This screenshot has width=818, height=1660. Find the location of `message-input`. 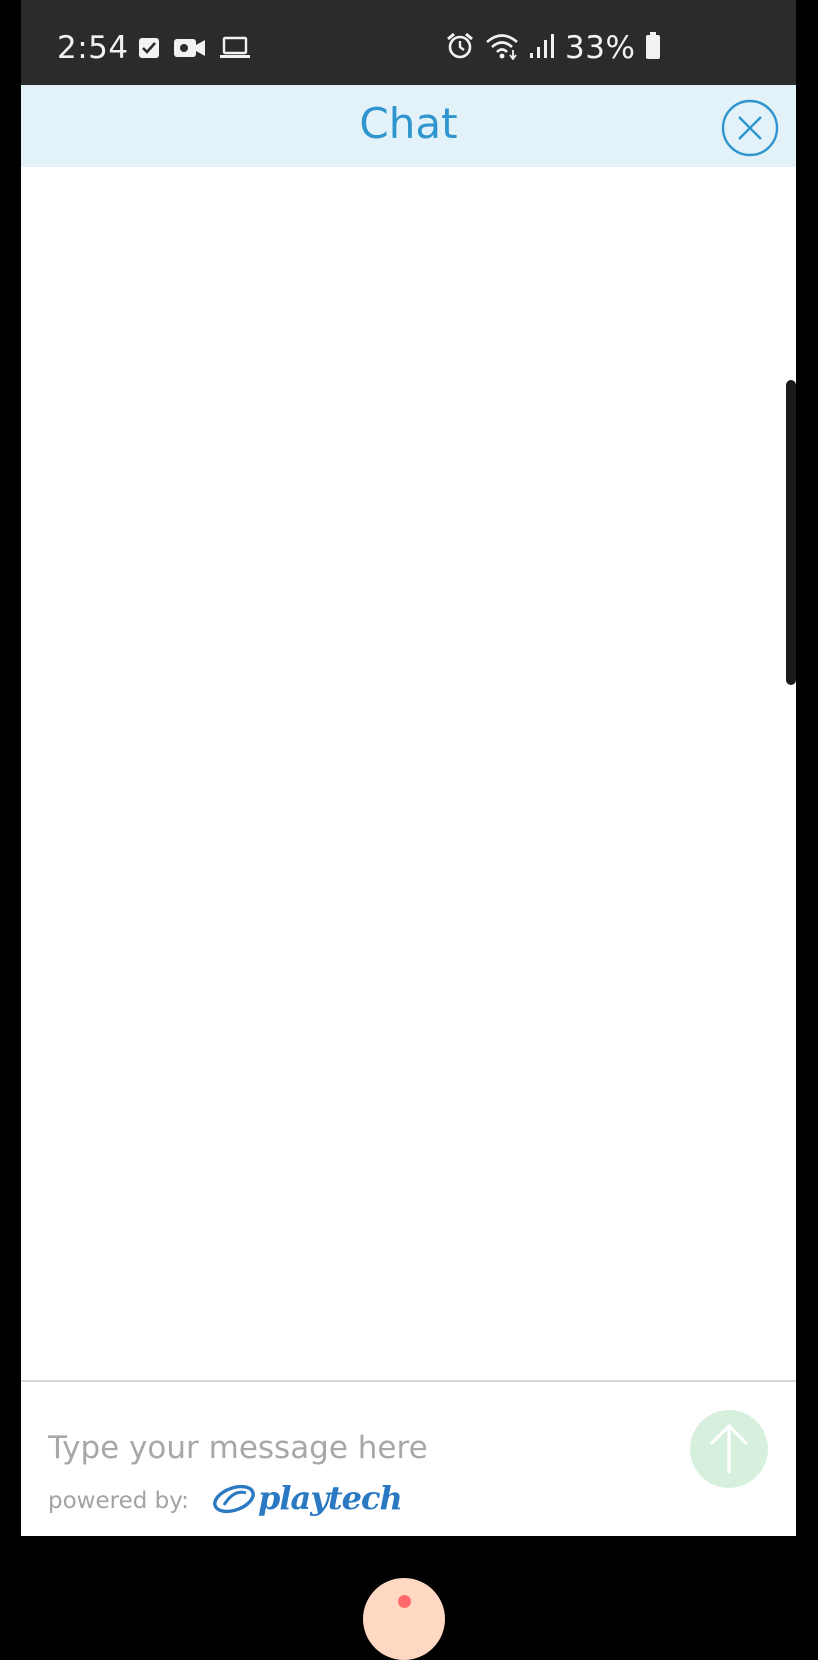

message-input is located at coordinates (358, 1448).